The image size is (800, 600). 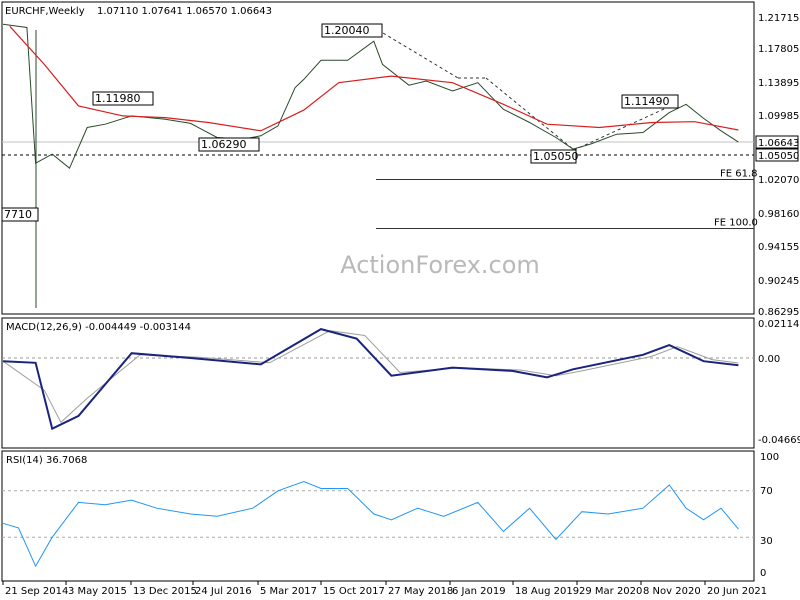 I want to click on price-y-tick: 0.94155, so click(x=778, y=247).